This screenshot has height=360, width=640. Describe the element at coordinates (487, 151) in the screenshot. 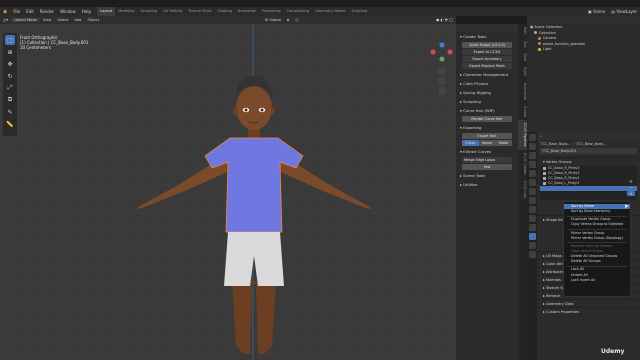

I see `extract-curves-section: ▾ Extract Curves` at that location.